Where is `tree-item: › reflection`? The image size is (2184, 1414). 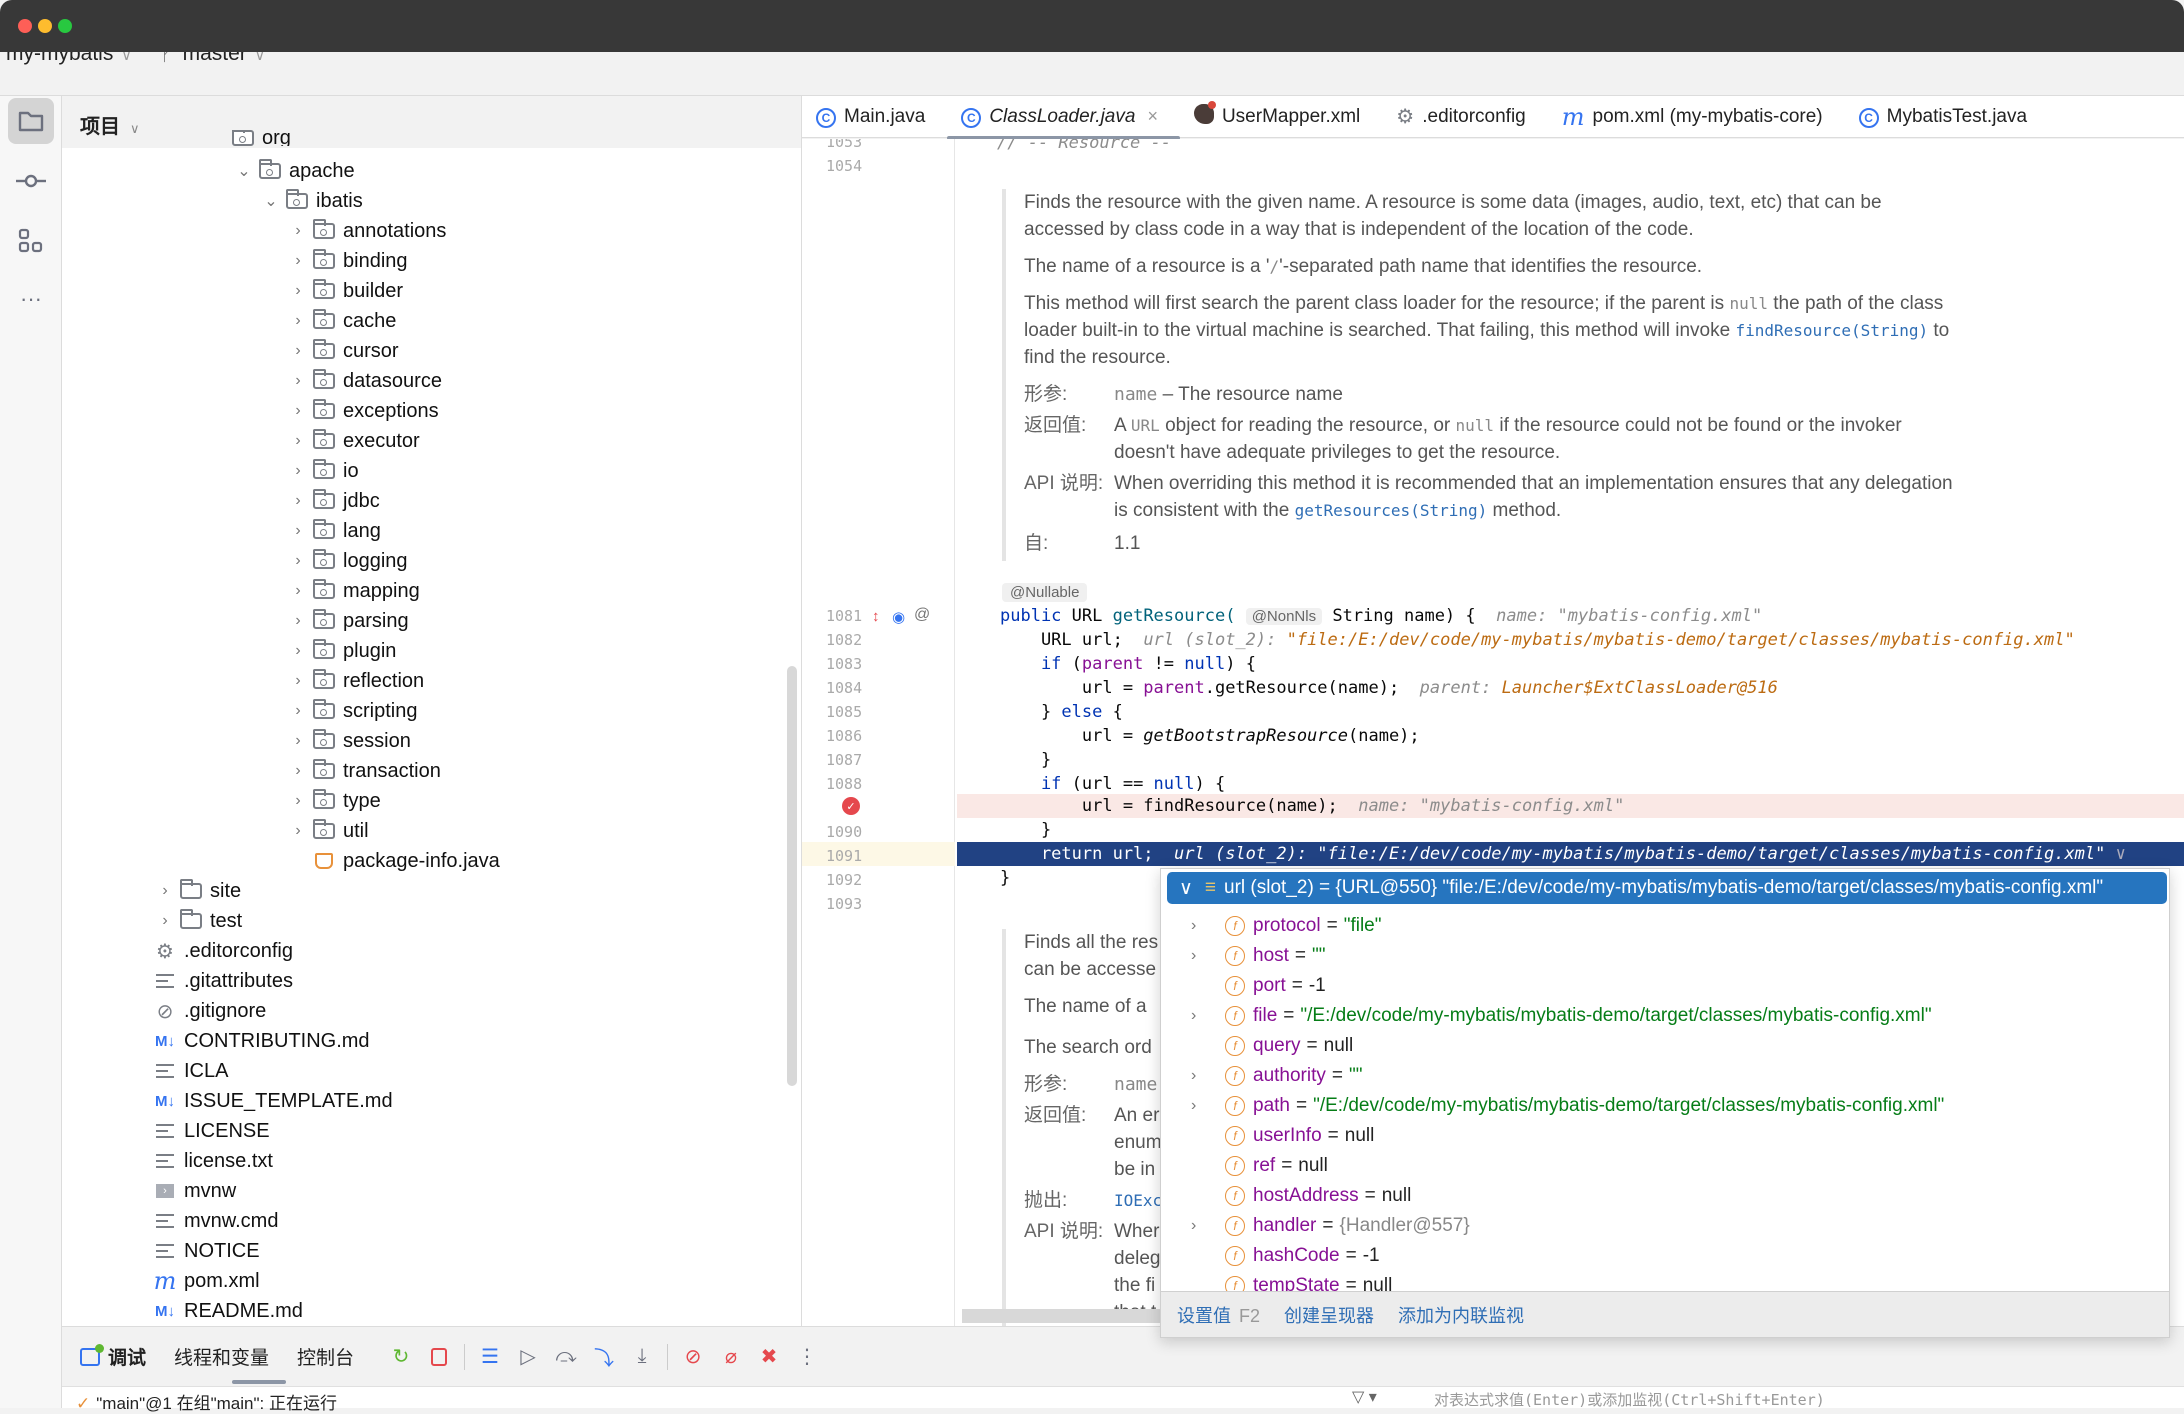
tree-item: › reflection is located at coordinates (354, 681).